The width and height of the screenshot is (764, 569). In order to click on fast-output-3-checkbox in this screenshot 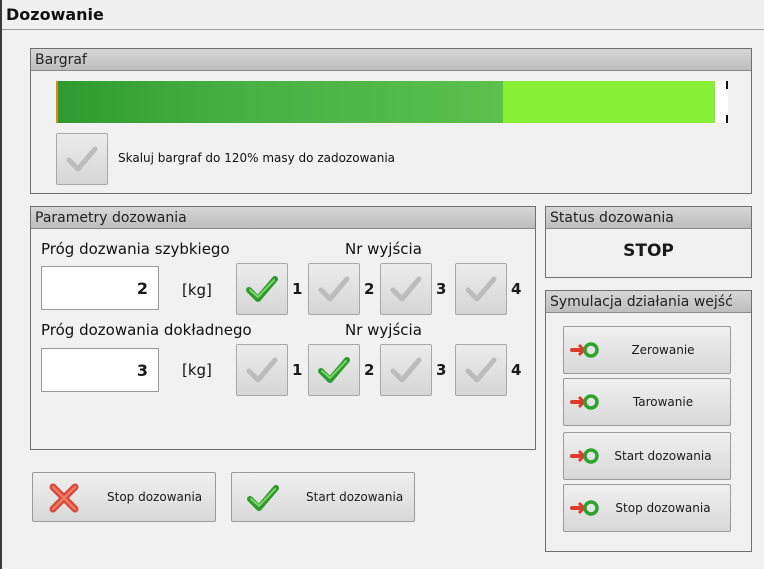, I will do `click(406, 289)`.